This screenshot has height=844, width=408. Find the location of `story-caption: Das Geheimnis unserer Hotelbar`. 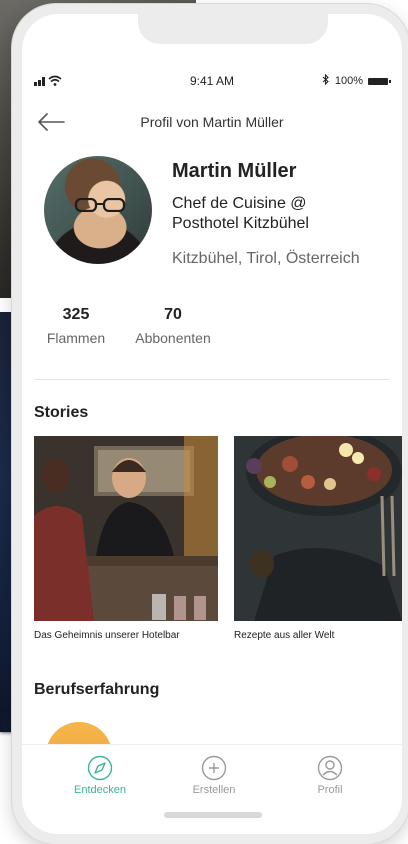

story-caption: Das Geheimnis unserer Hotelbar is located at coordinates (107, 635).